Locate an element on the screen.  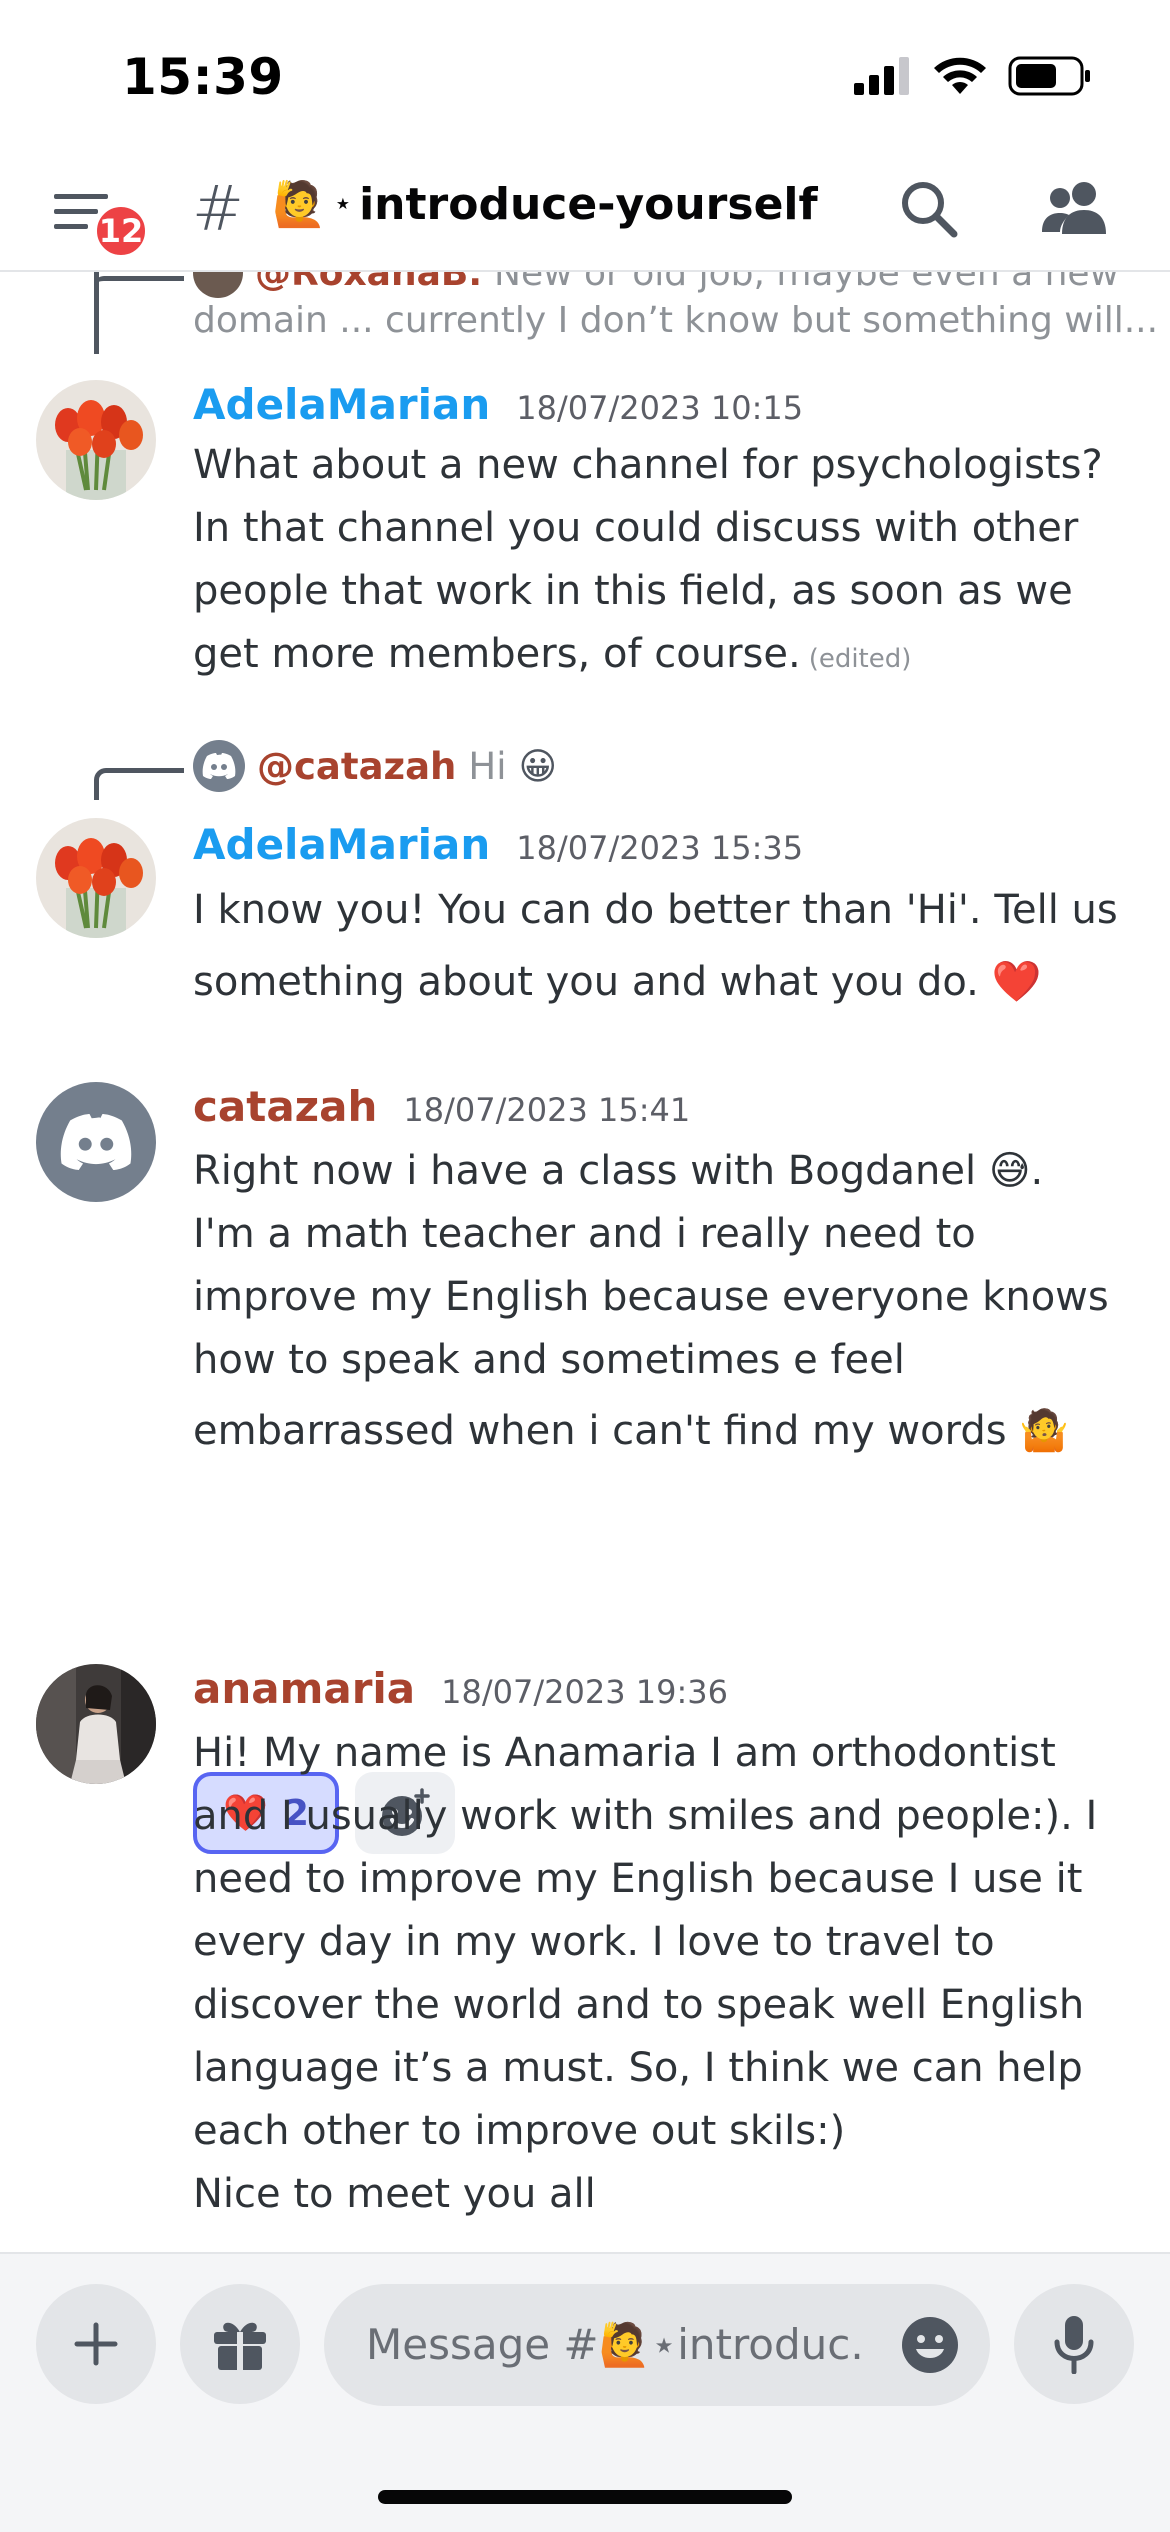
status-time: 15:39 is located at coordinates (203, 77).